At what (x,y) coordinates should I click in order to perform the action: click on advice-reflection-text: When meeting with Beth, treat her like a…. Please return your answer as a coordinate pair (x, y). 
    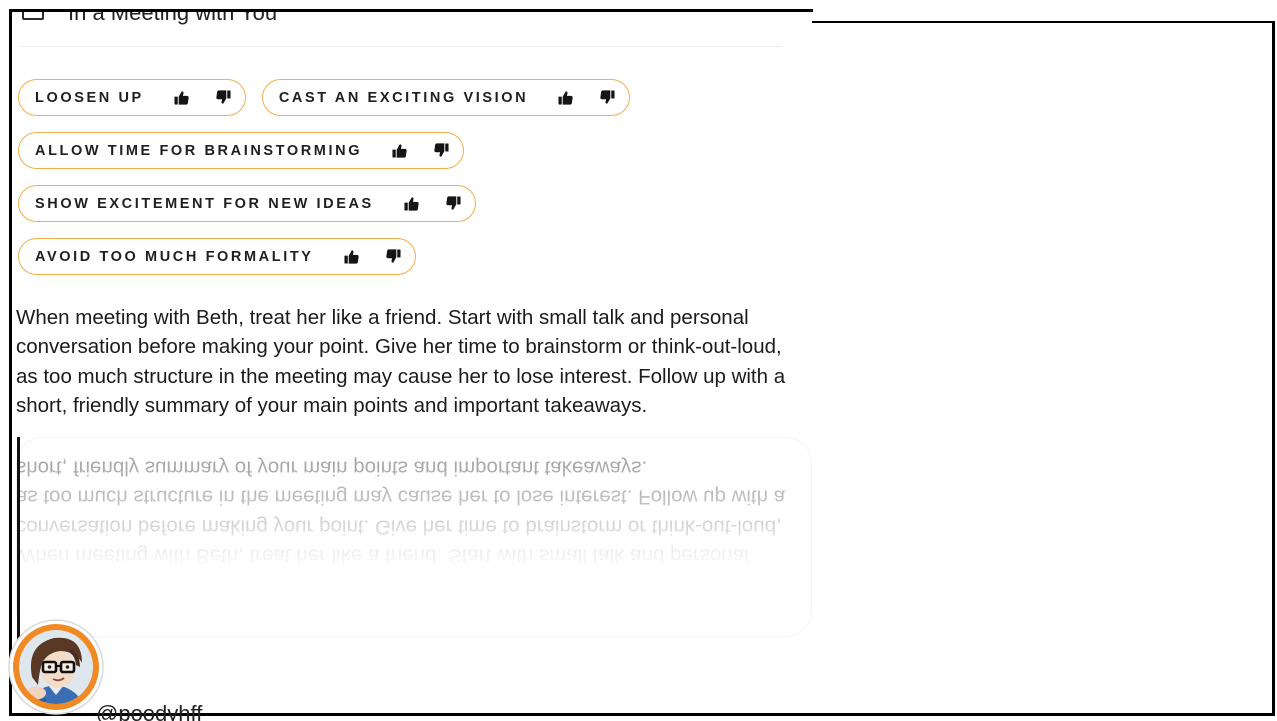
    Looking at the image, I should click on (401, 512).